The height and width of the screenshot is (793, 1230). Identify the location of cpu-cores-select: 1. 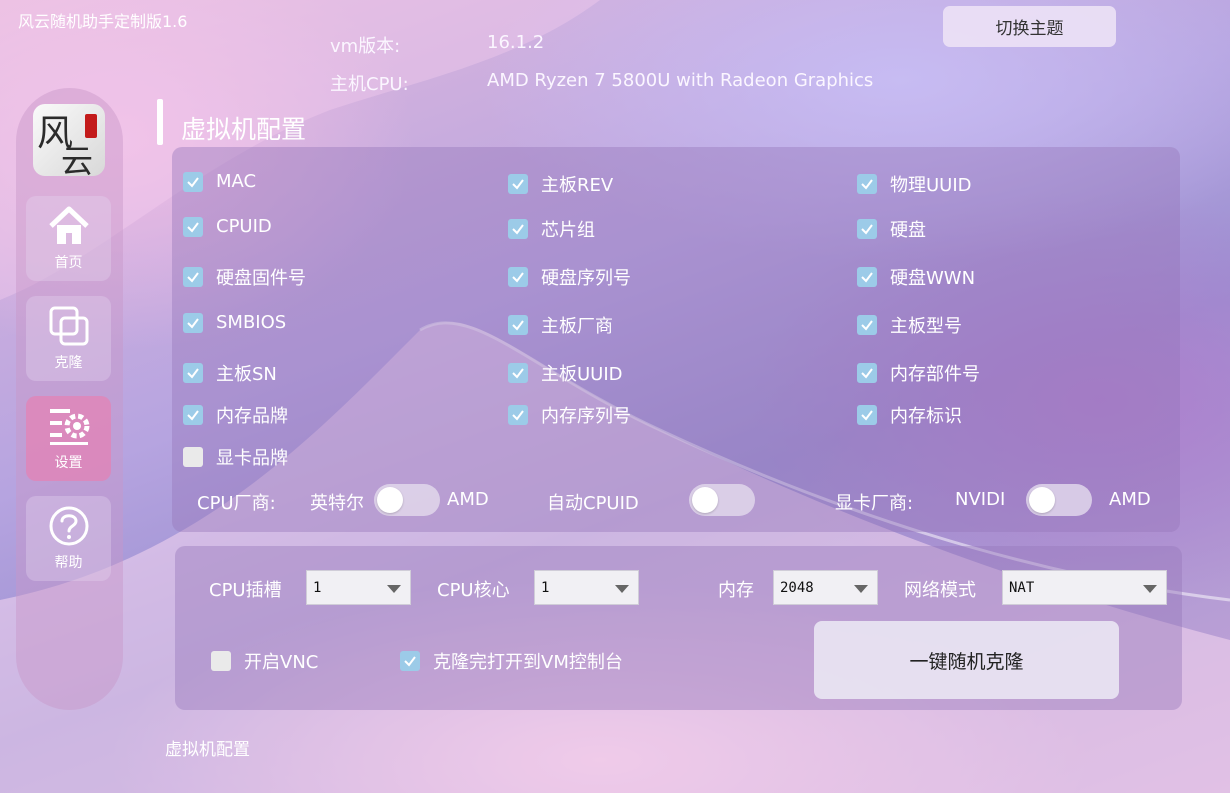
(586, 587).